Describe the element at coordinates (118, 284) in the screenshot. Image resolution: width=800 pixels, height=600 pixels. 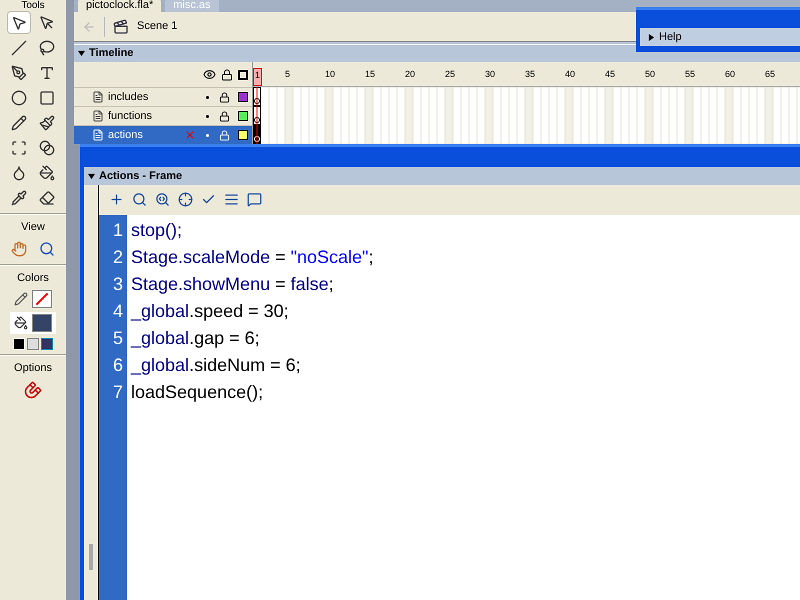
I see `line-number: 3` at that location.